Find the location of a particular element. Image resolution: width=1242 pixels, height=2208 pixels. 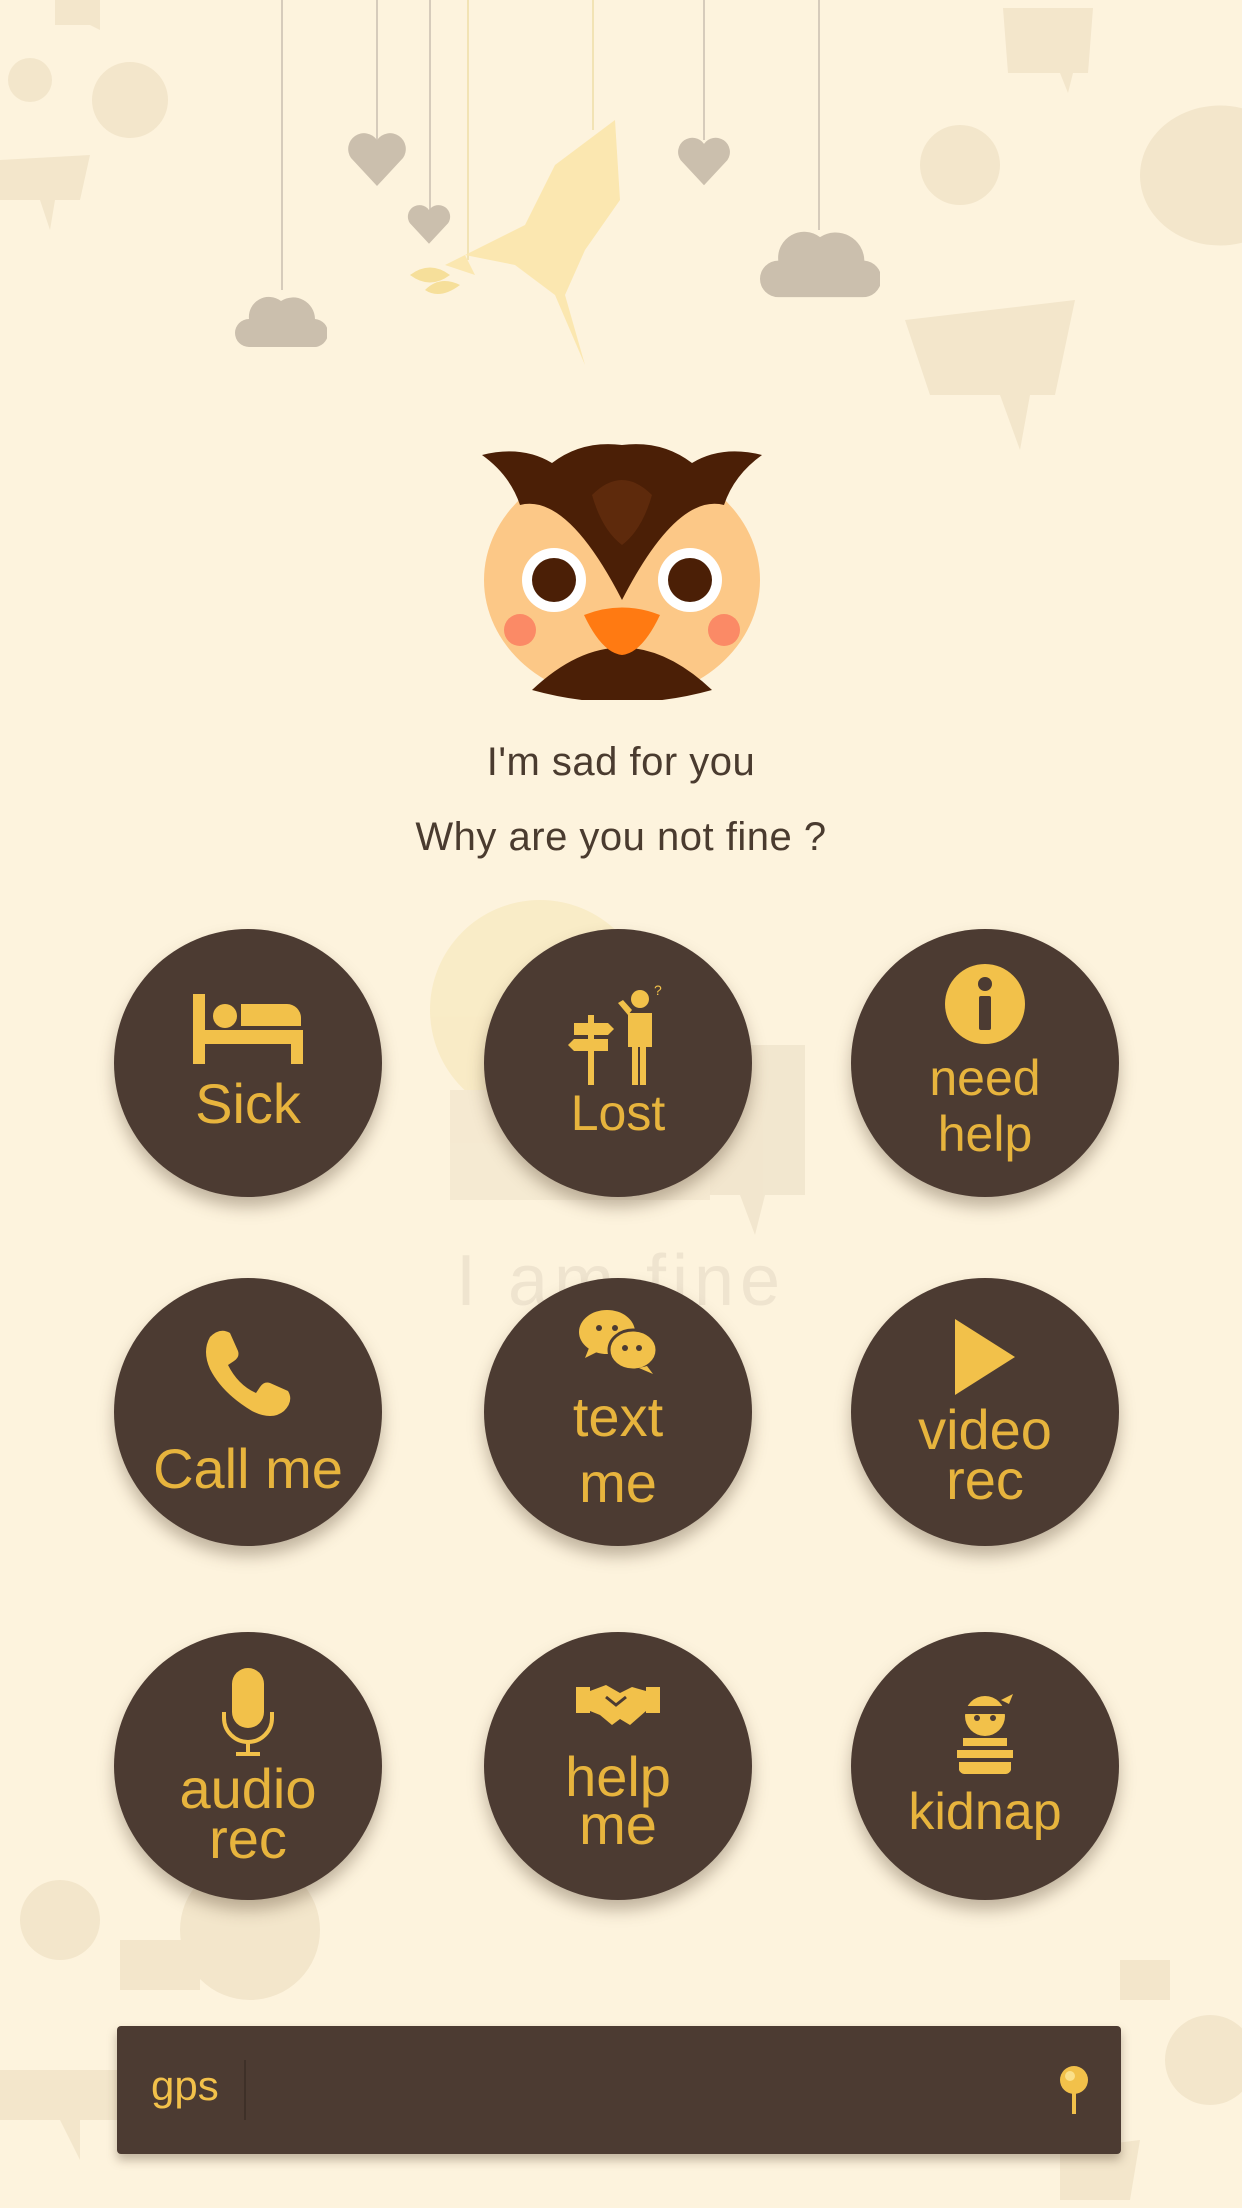

gps-bar: gps is located at coordinates (619, 2090).